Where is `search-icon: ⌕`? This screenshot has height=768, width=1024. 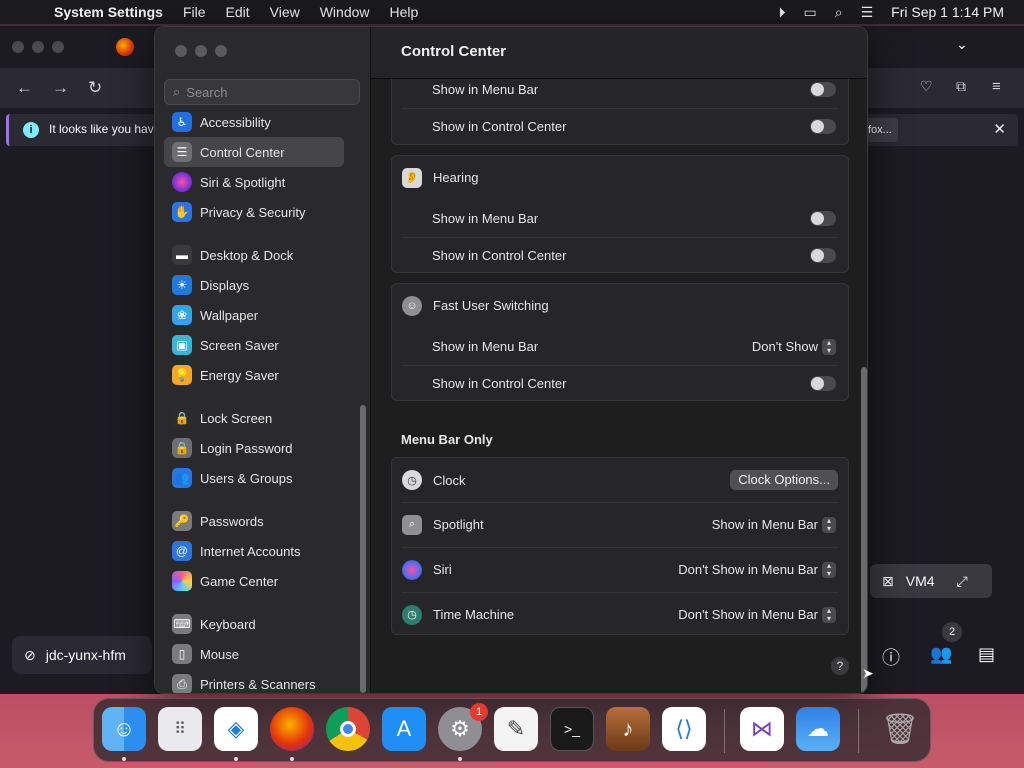 search-icon: ⌕ is located at coordinates (177, 91).